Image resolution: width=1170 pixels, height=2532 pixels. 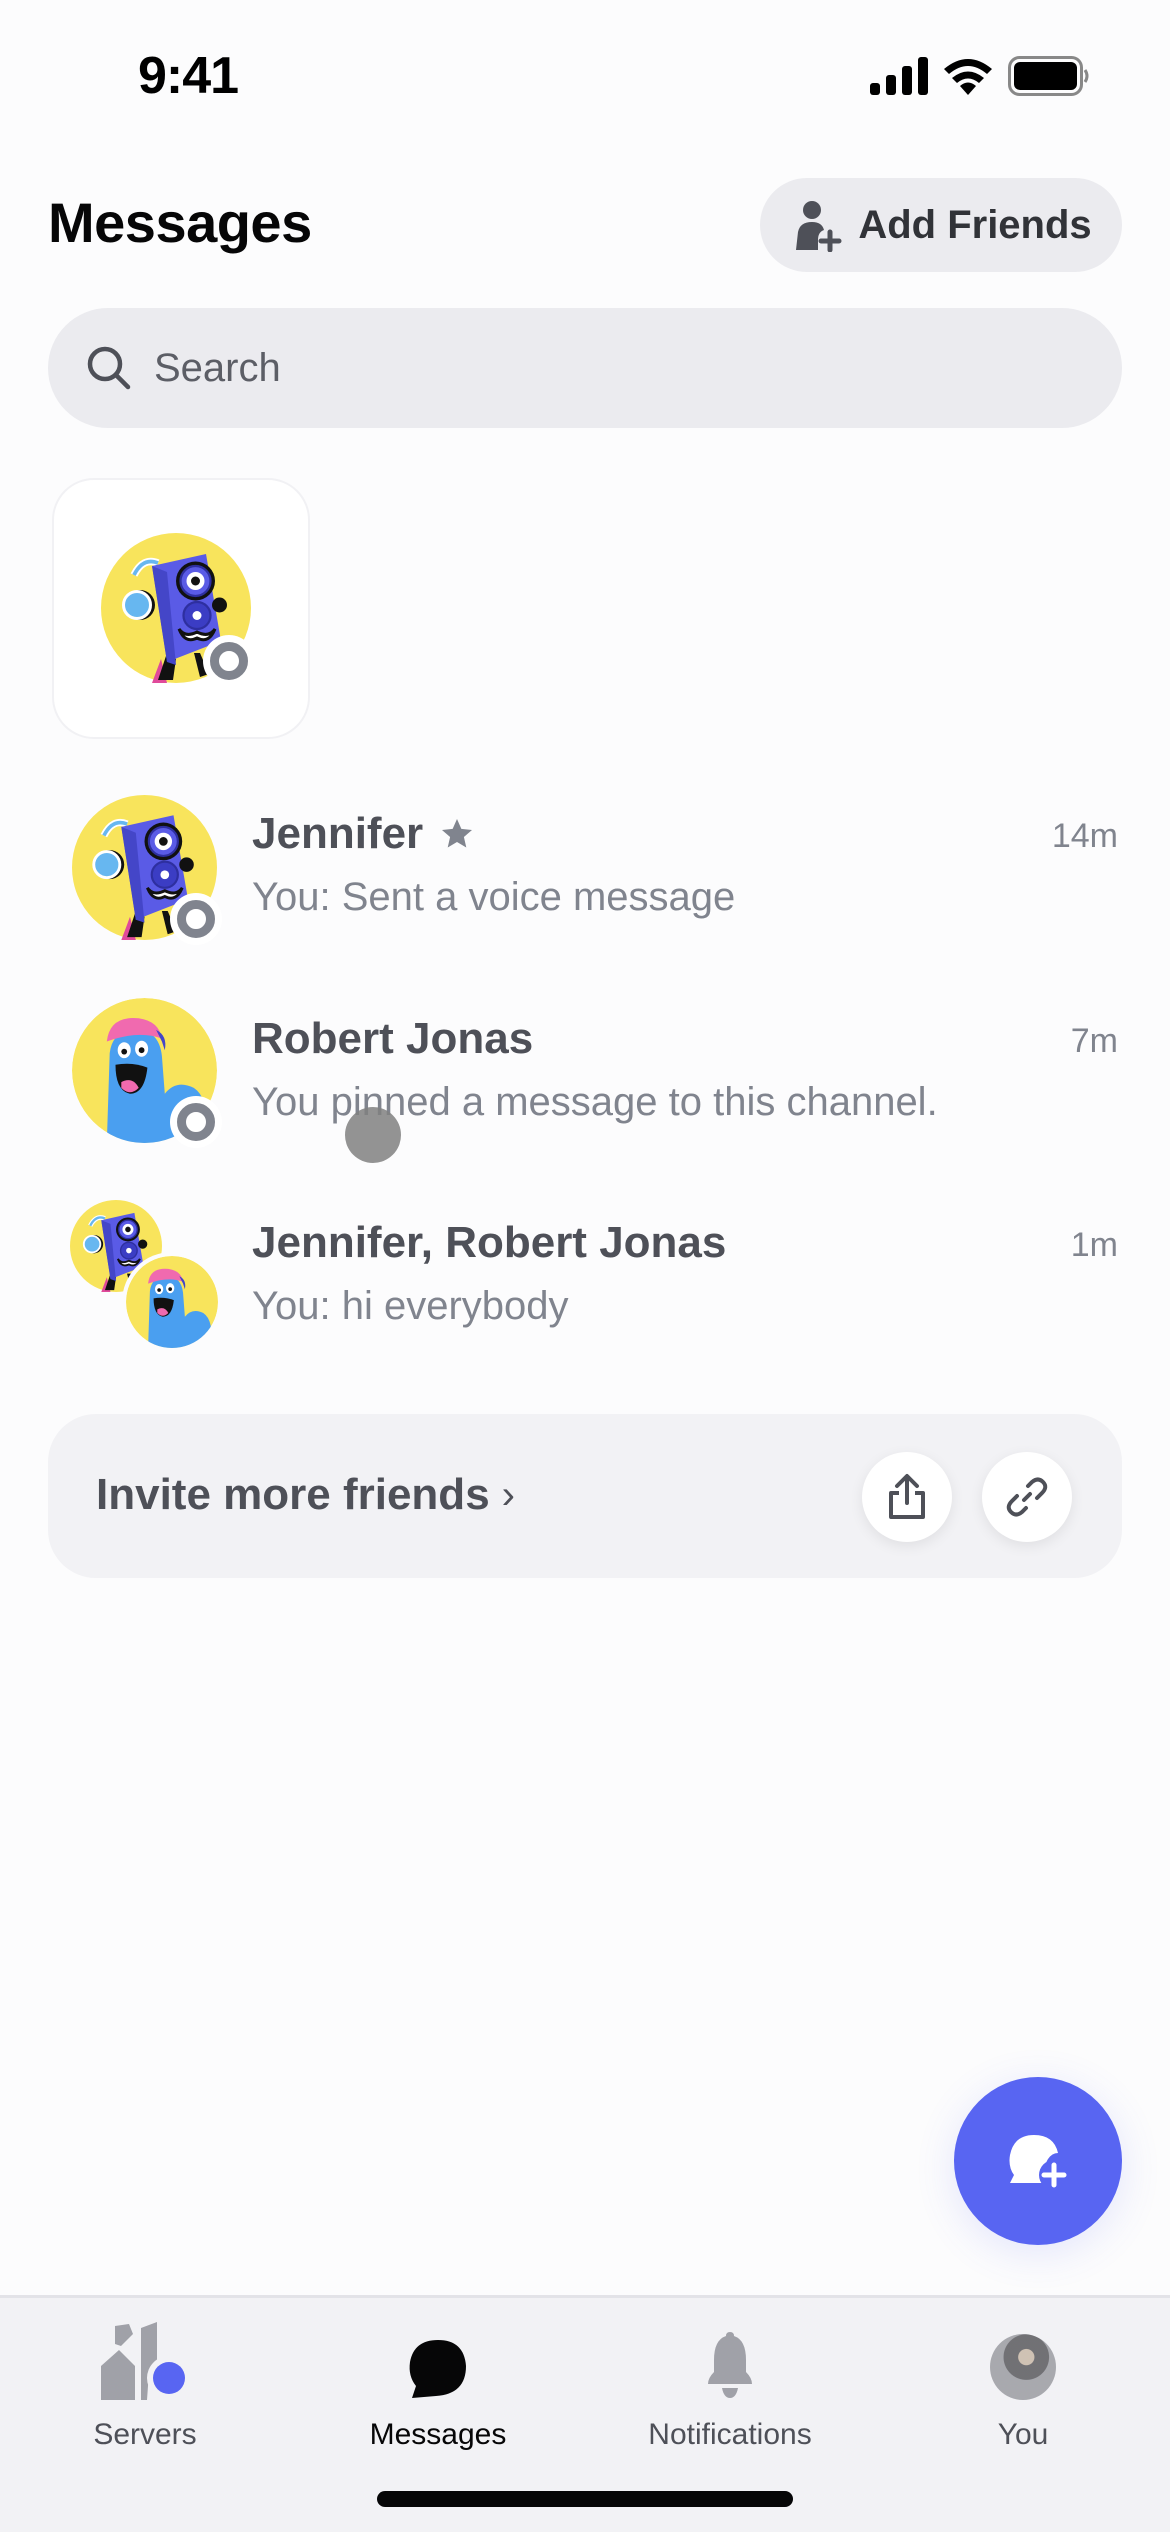 What do you see at coordinates (508, 1494) in the screenshot?
I see `chevron-right-icon: ›` at bounding box center [508, 1494].